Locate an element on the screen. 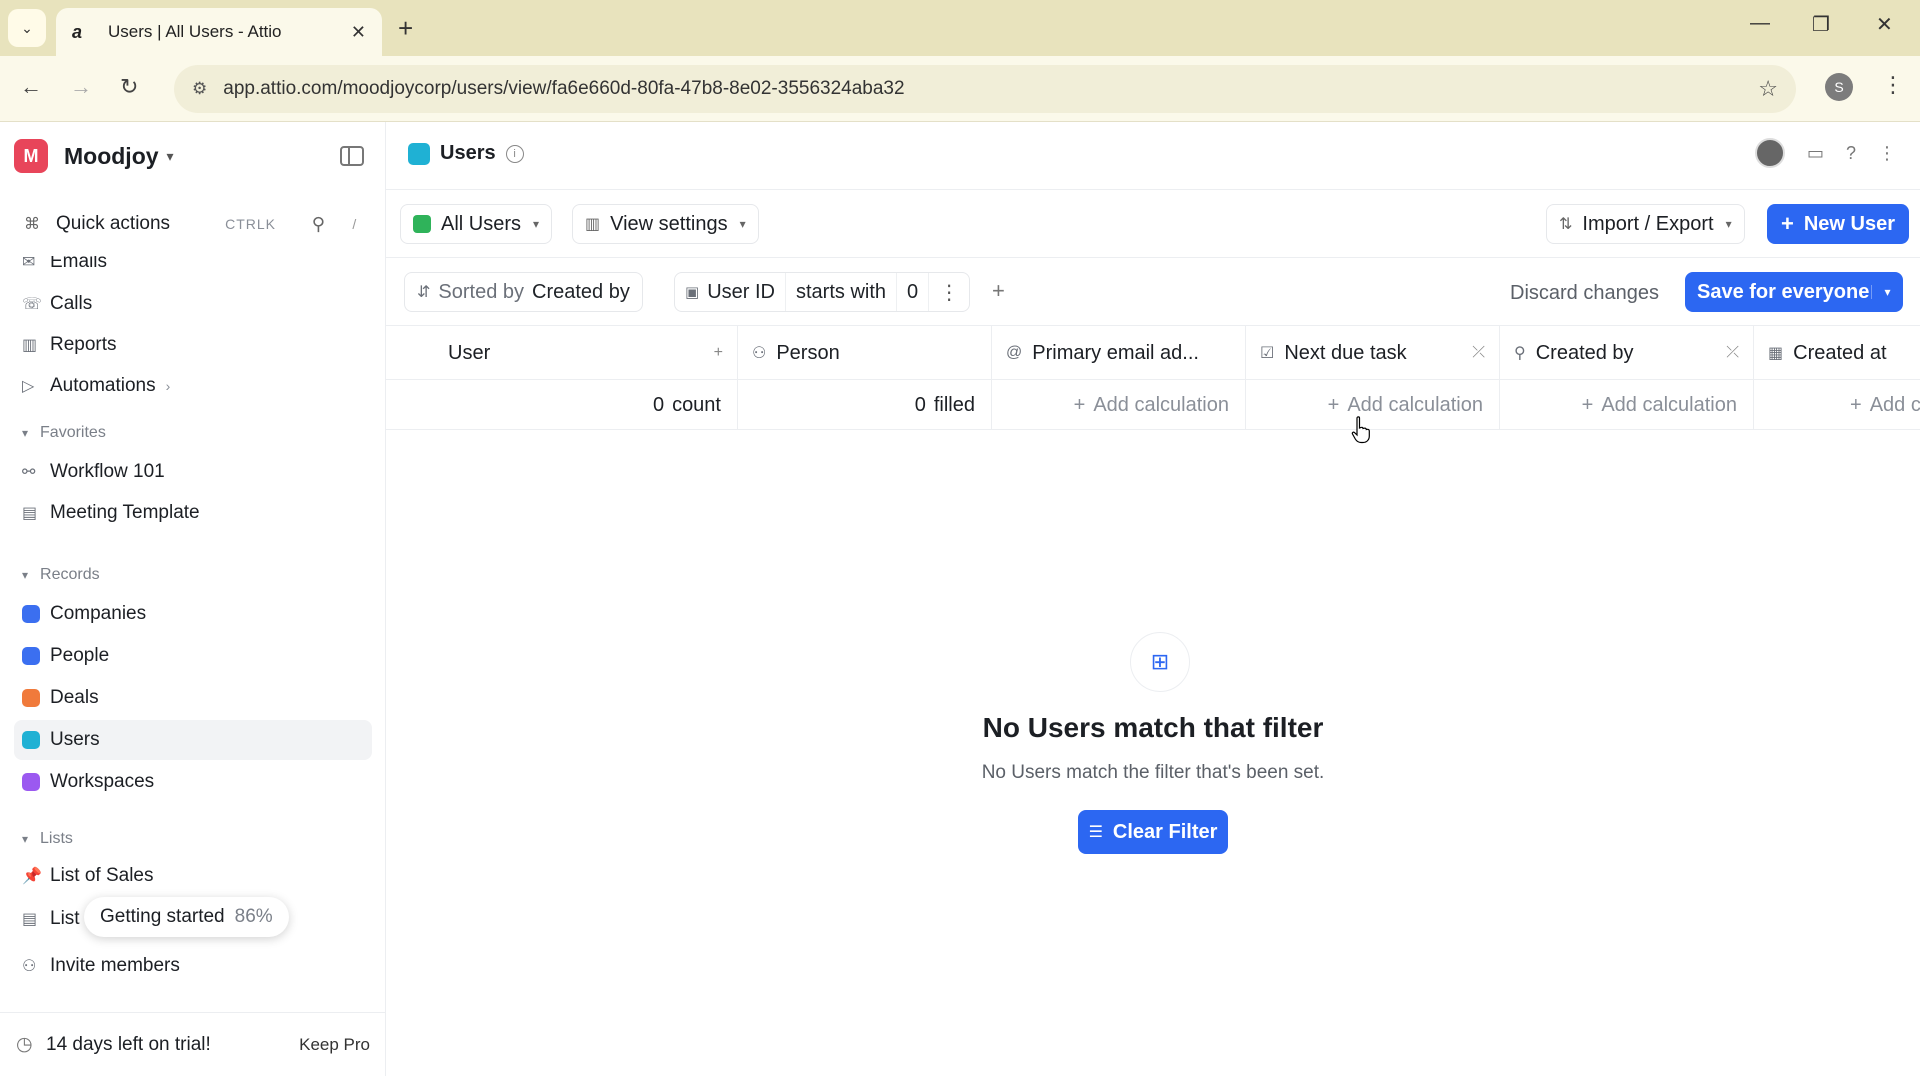 The width and height of the screenshot is (1920, 1080). profile-avatar: S is located at coordinates (1839, 87).